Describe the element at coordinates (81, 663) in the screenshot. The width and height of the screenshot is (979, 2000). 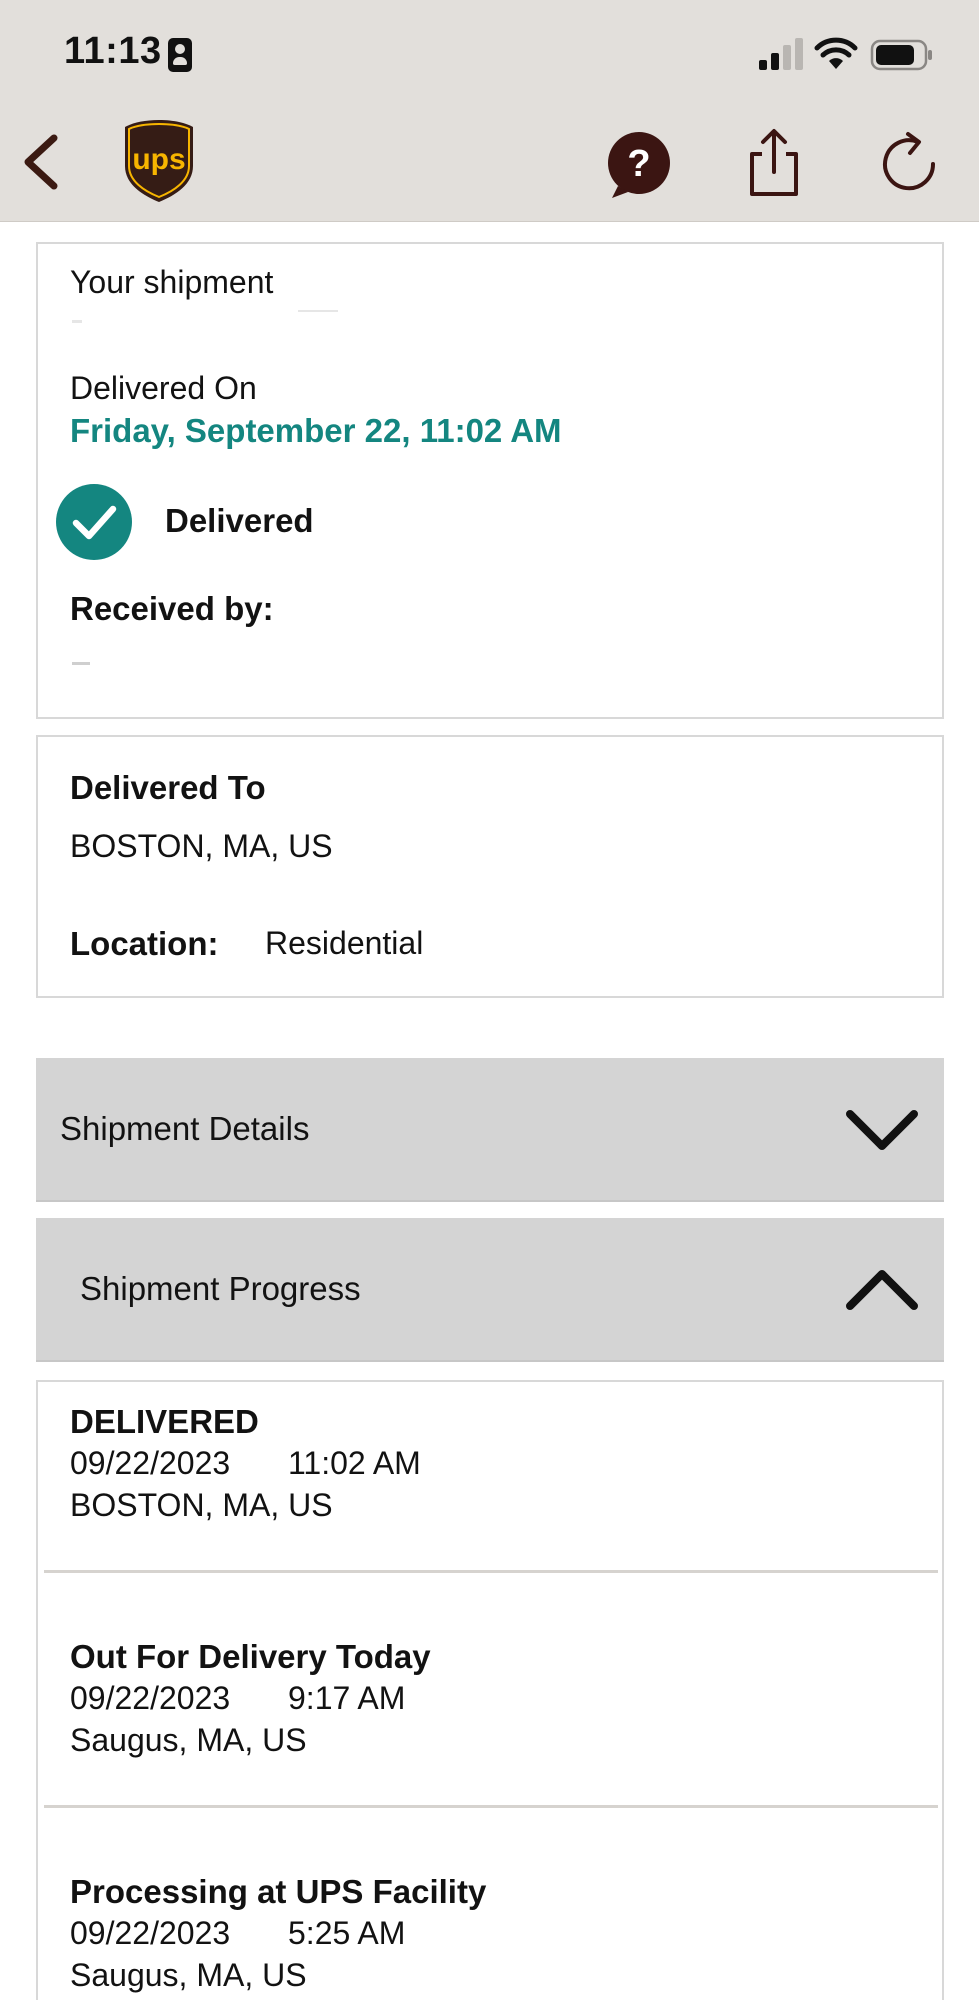
I see `redacted-recipient-name` at that location.